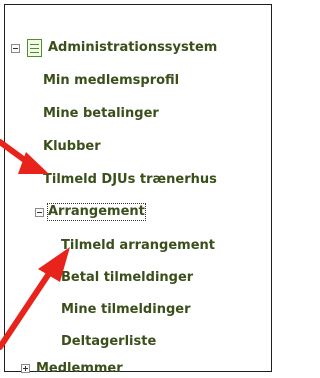 This screenshot has height=378, width=320. I want to click on annotation-arrows, so click(35, 244).